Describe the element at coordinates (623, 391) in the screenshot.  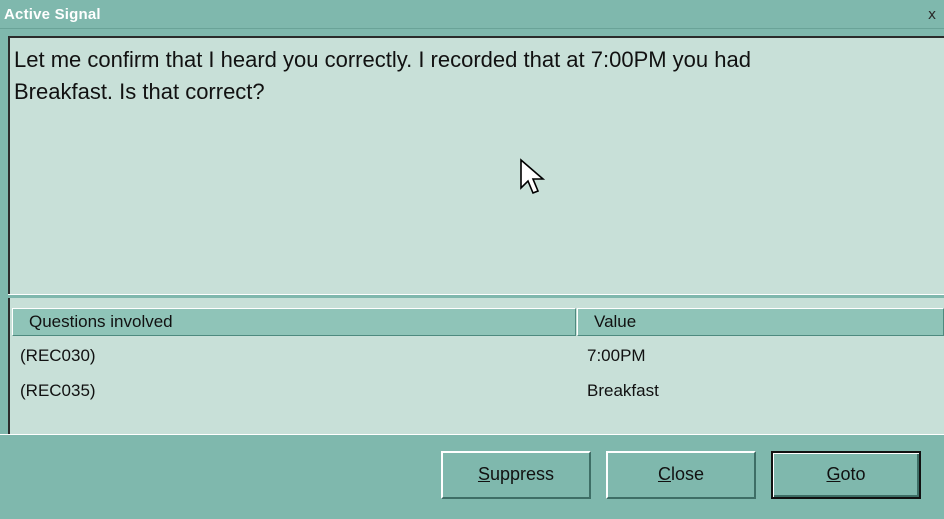
I see `grid-cell-value: Breakfast` at that location.